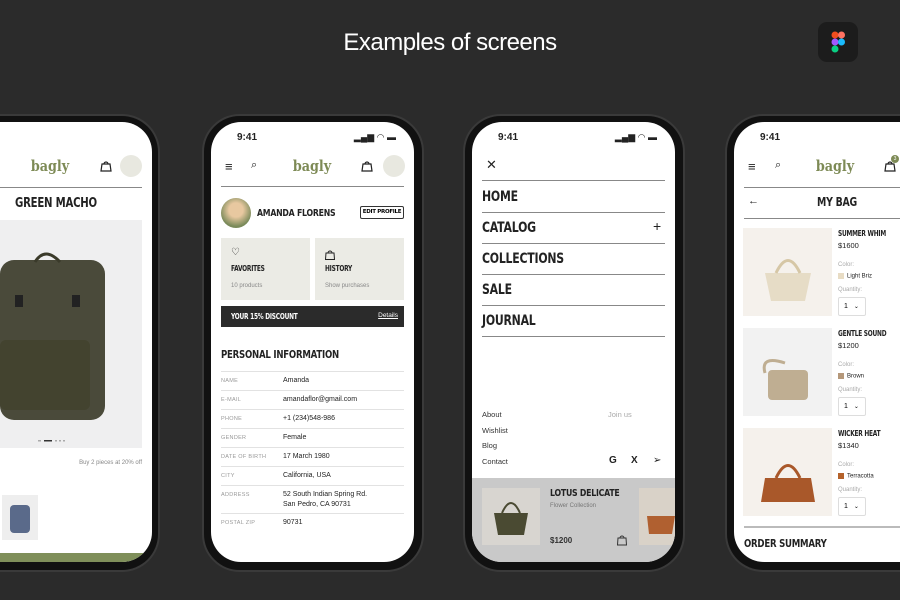 The height and width of the screenshot is (600, 900). I want to click on bag-item-name: SUMMER WHIM, so click(862, 233).